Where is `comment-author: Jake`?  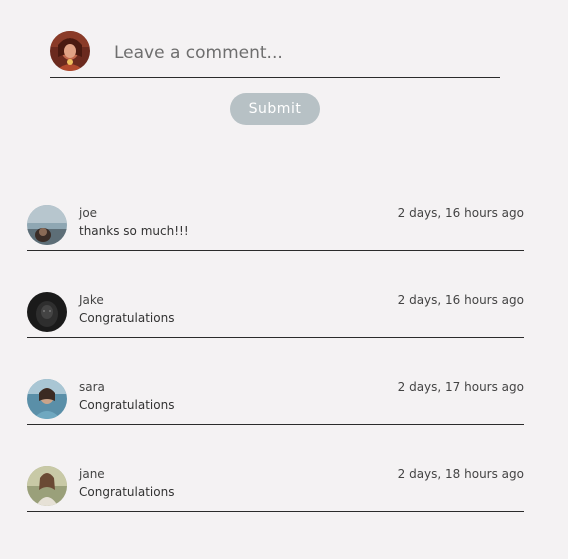
comment-author: Jake is located at coordinates (91, 300).